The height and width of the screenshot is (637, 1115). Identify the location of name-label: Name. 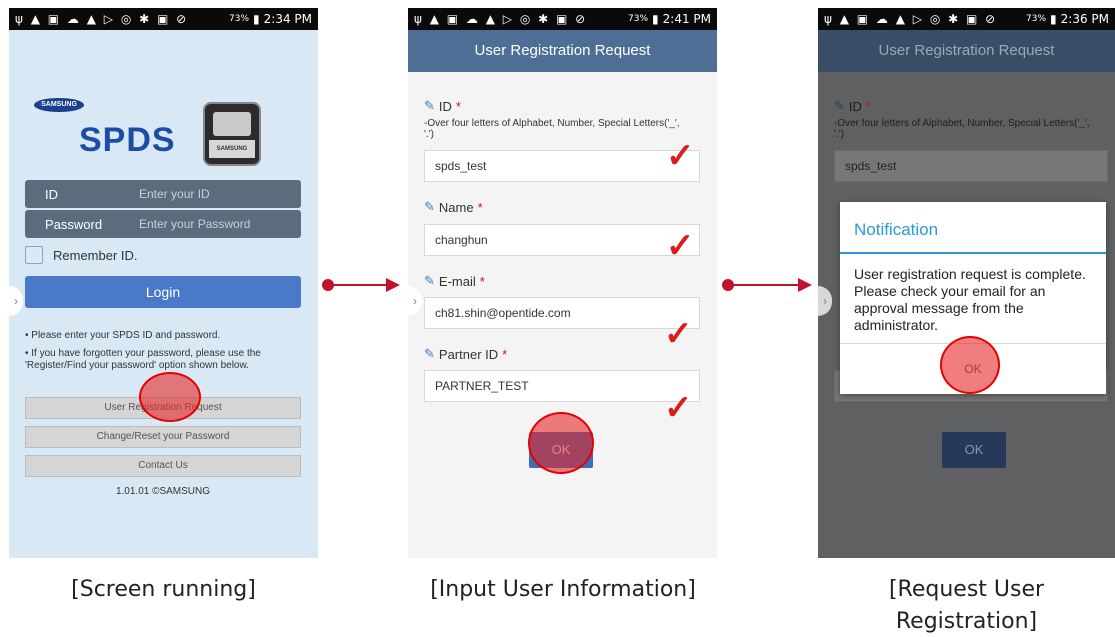
(456, 207).